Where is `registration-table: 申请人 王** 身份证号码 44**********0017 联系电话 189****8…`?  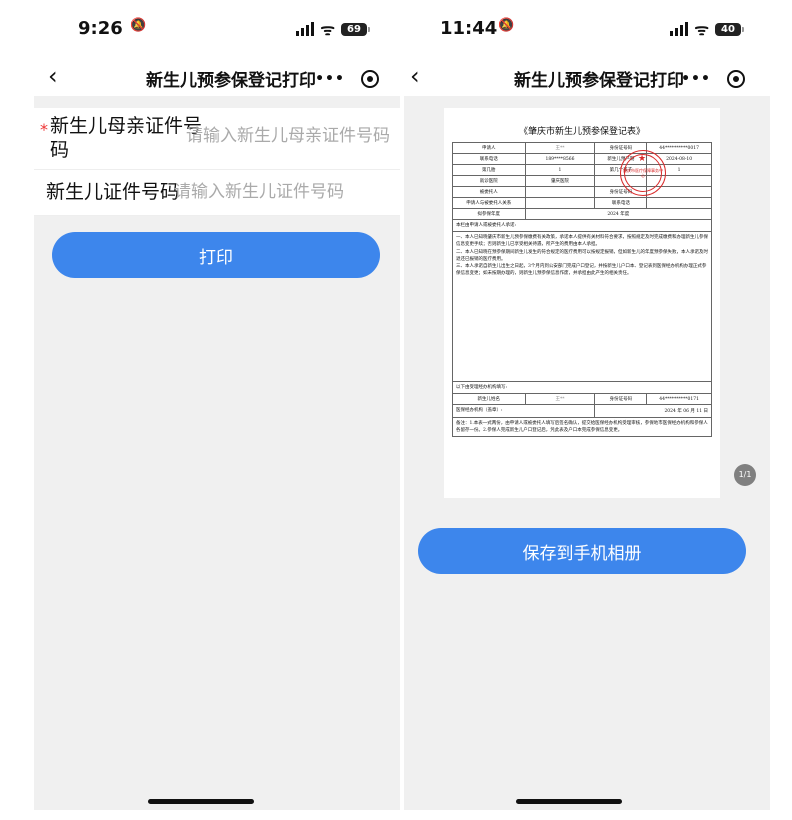 registration-table: 申请人 王** 身份证号码 44**********0017 联系电话 189****8… is located at coordinates (582, 289).